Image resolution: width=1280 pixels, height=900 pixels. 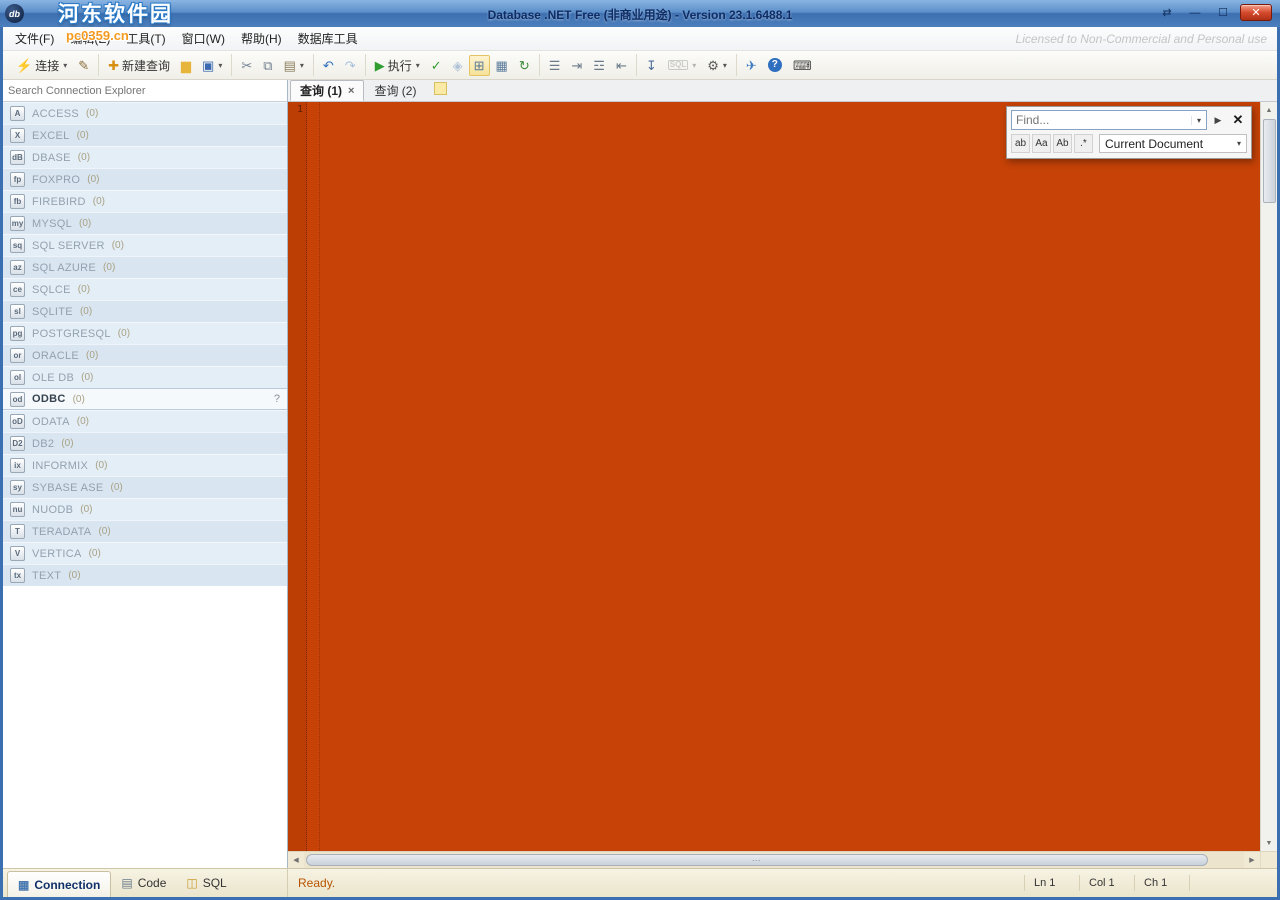 I want to click on editor-tabstrip: 查询 (1) × 查询 (2), so click(x=782, y=91).